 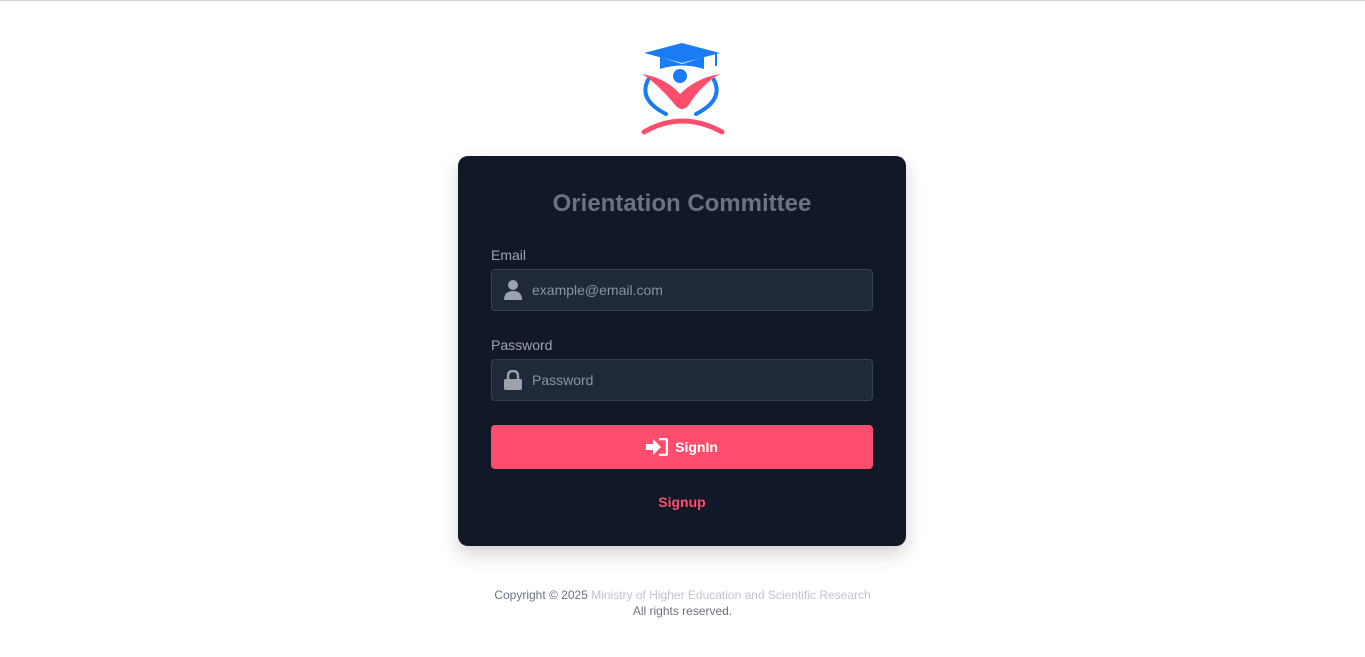 What do you see at coordinates (682, 502) in the screenshot?
I see `signup-link: Signup` at bounding box center [682, 502].